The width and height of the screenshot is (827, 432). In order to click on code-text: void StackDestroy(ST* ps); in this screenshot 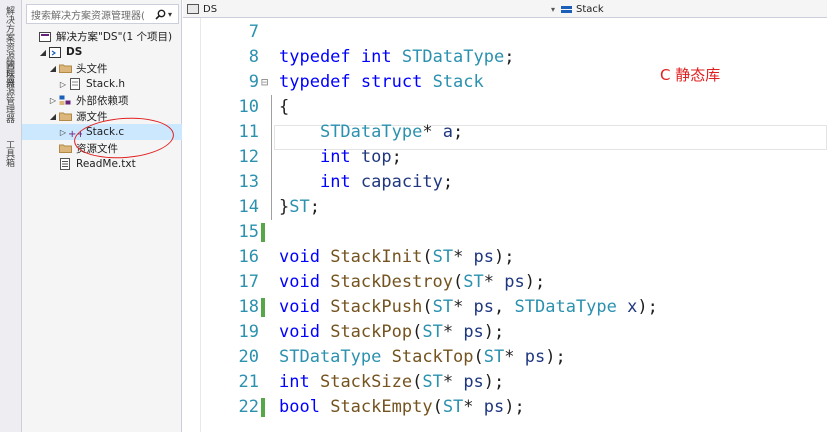, I will do `click(412, 282)`.